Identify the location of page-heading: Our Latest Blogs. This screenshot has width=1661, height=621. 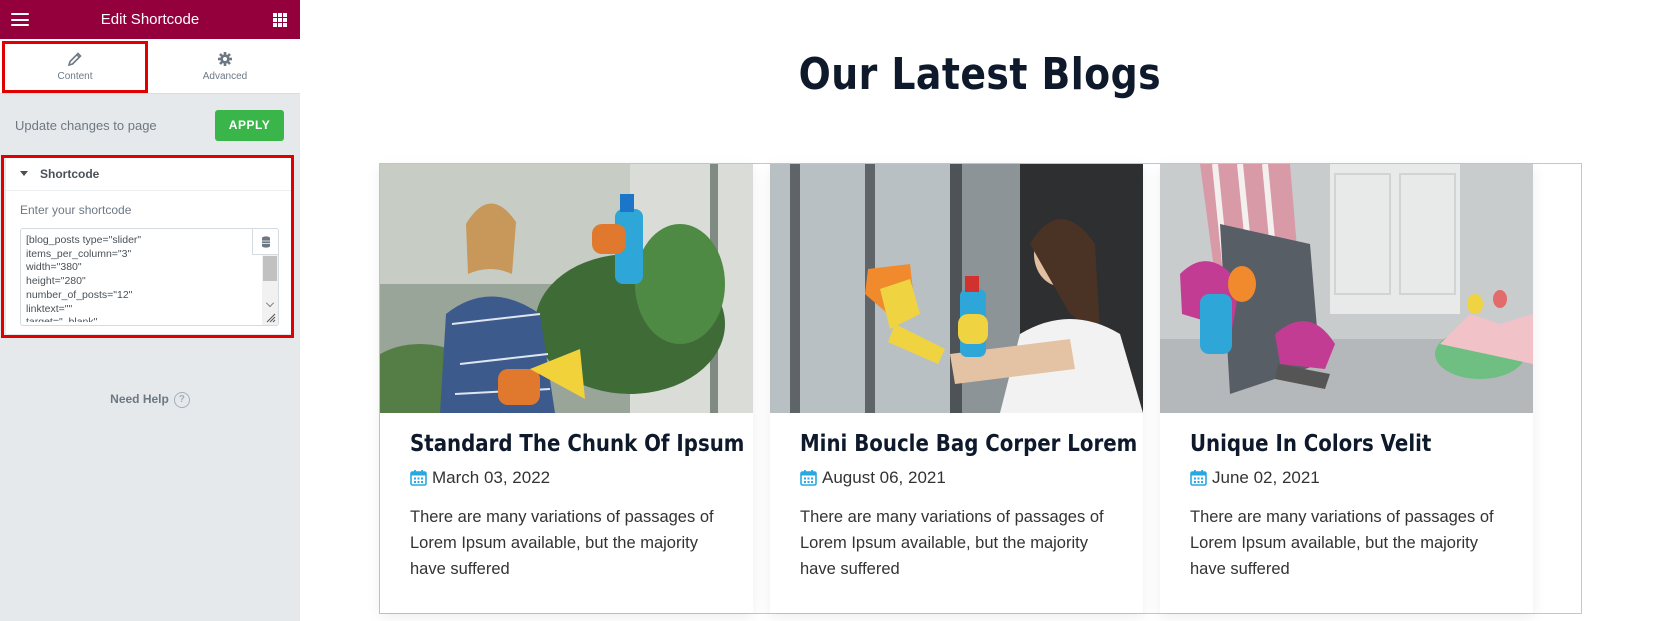
(980, 74).